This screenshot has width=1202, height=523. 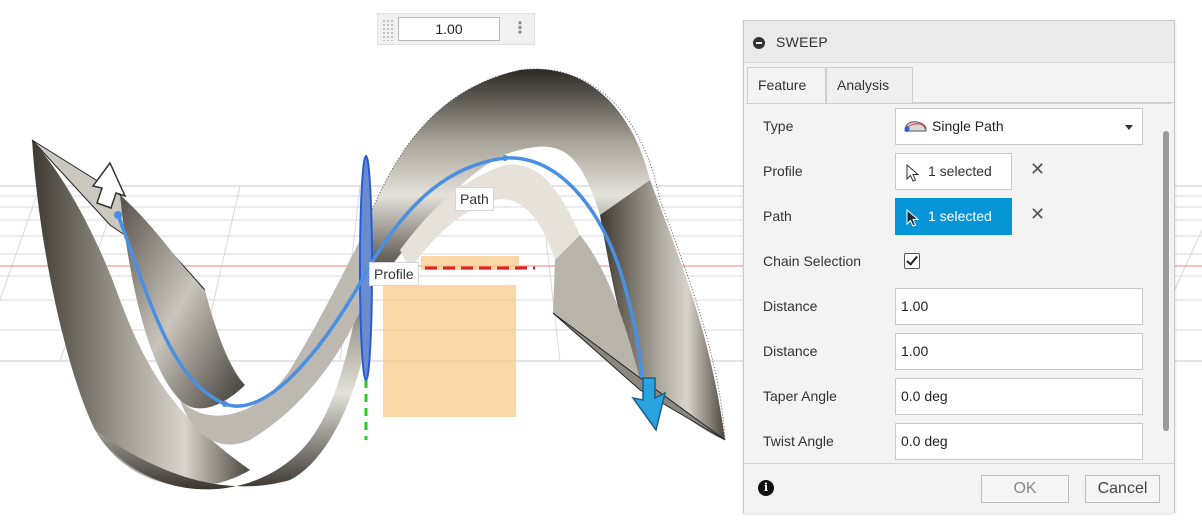 I want to click on chevron-down-icon, so click(x=1129, y=127).